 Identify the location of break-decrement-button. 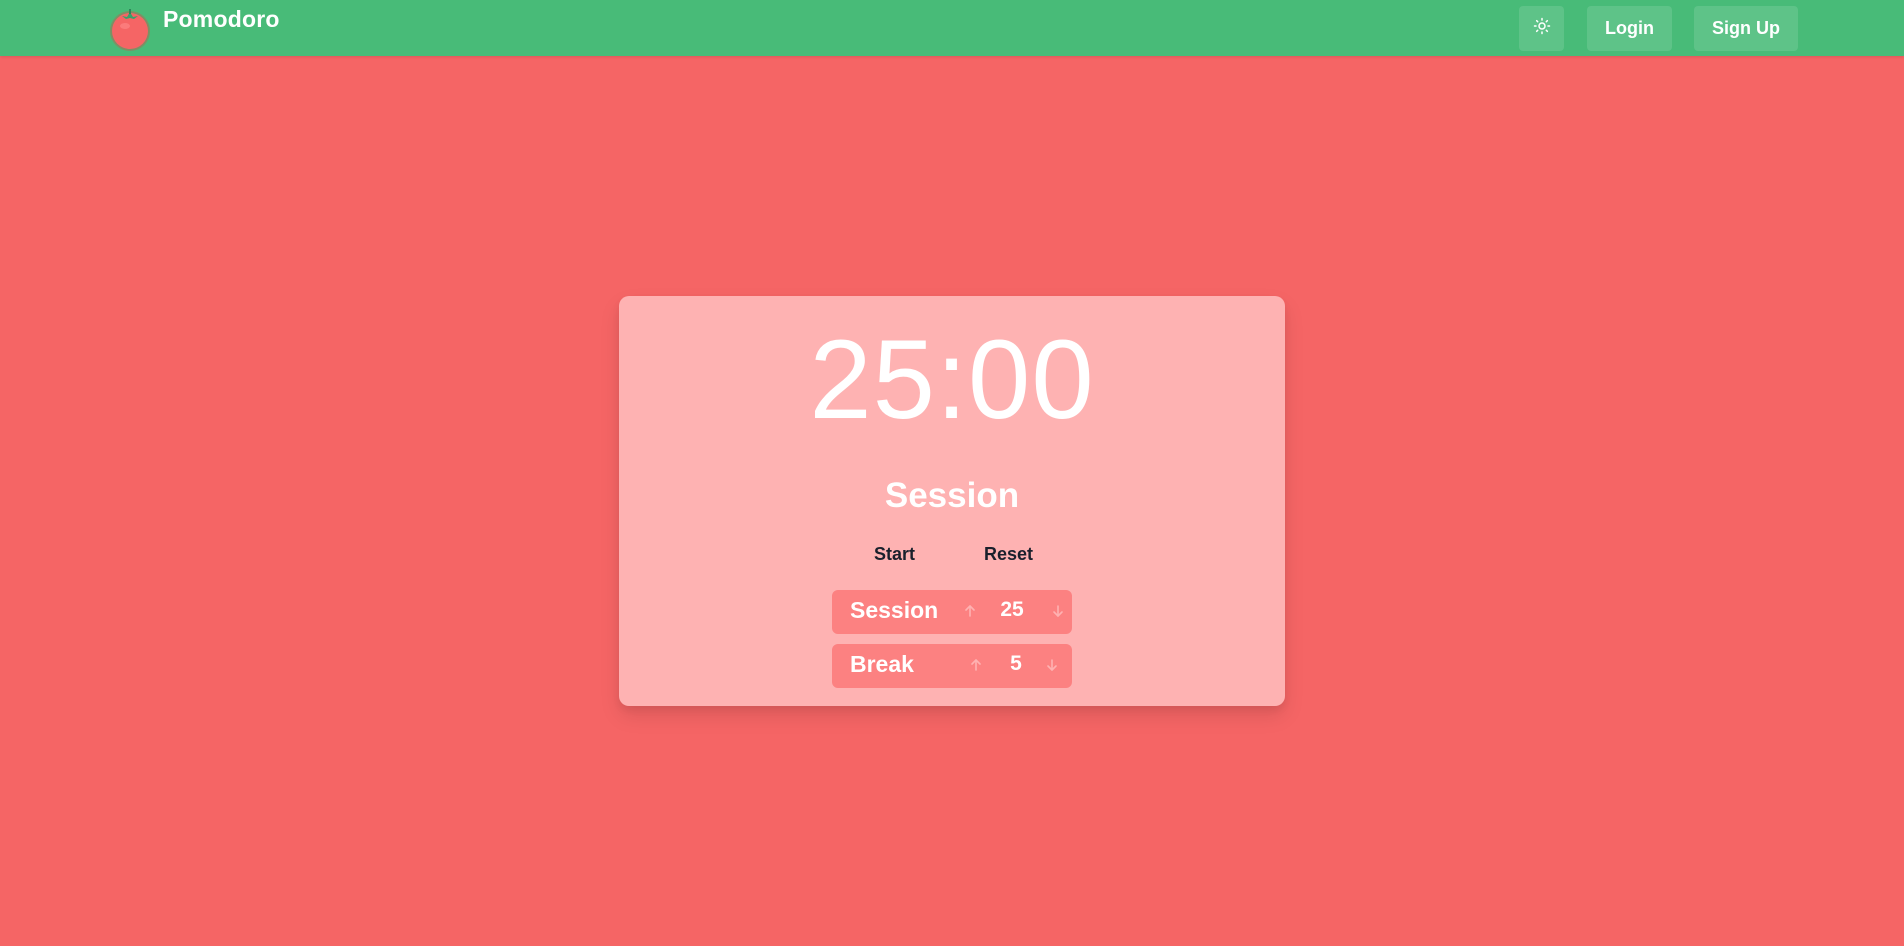
(1053, 666).